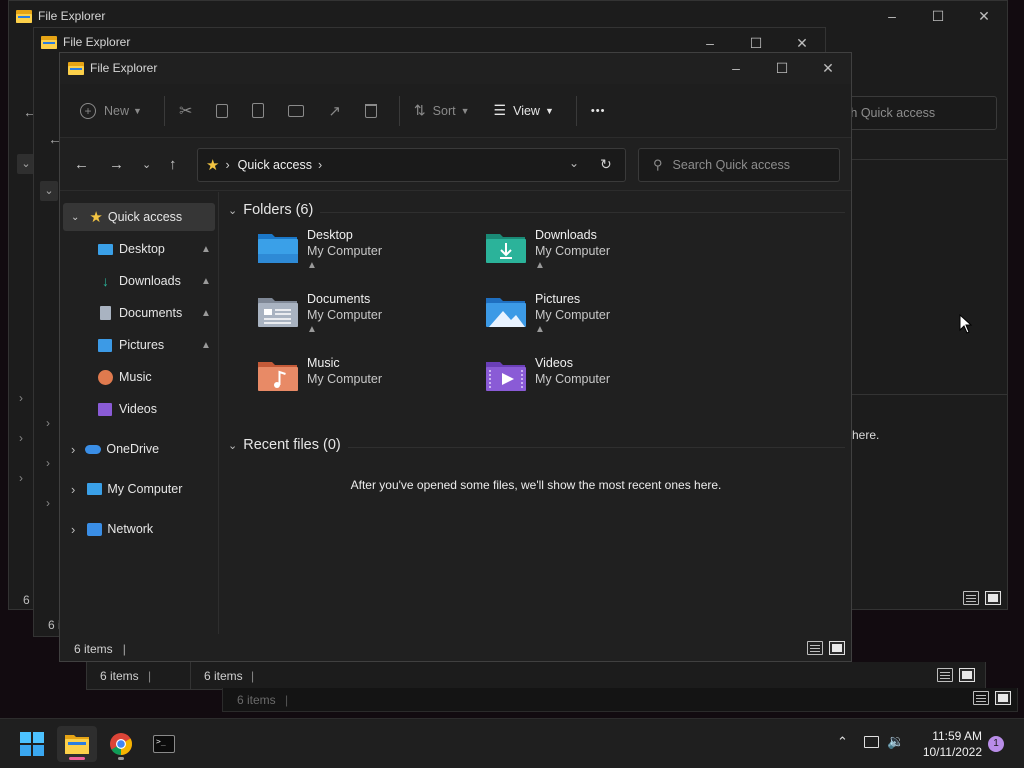 The image size is (1024, 768). What do you see at coordinates (77, 744) in the screenshot?
I see `taskbar-file-explorer` at bounding box center [77, 744].